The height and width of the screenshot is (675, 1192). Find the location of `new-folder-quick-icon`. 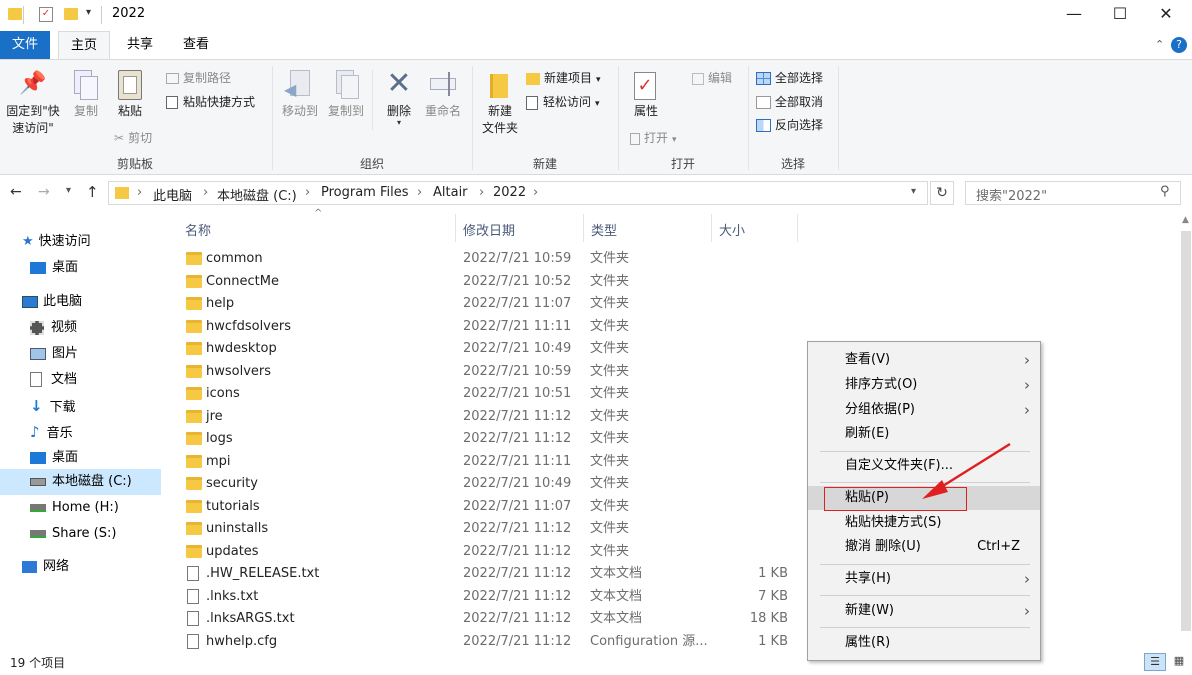

new-folder-quick-icon is located at coordinates (71, 14).